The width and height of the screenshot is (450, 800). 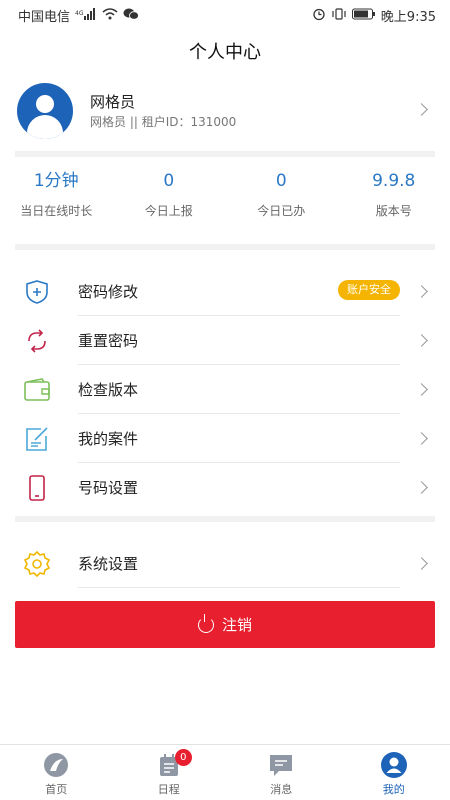 I want to click on logout-button: 注销, so click(x=225, y=624).